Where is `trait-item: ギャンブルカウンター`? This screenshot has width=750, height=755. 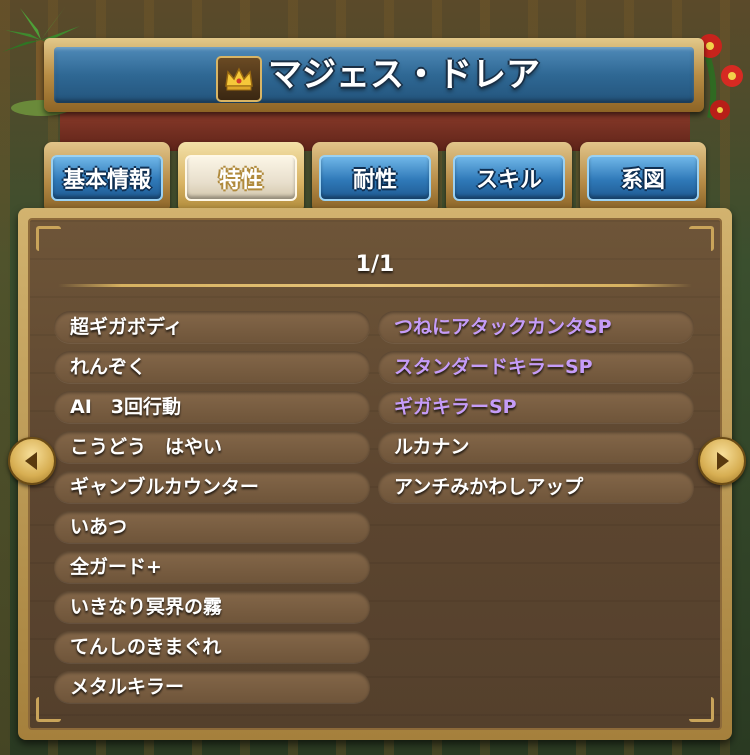 trait-item: ギャンブルカウンター is located at coordinates (212, 487).